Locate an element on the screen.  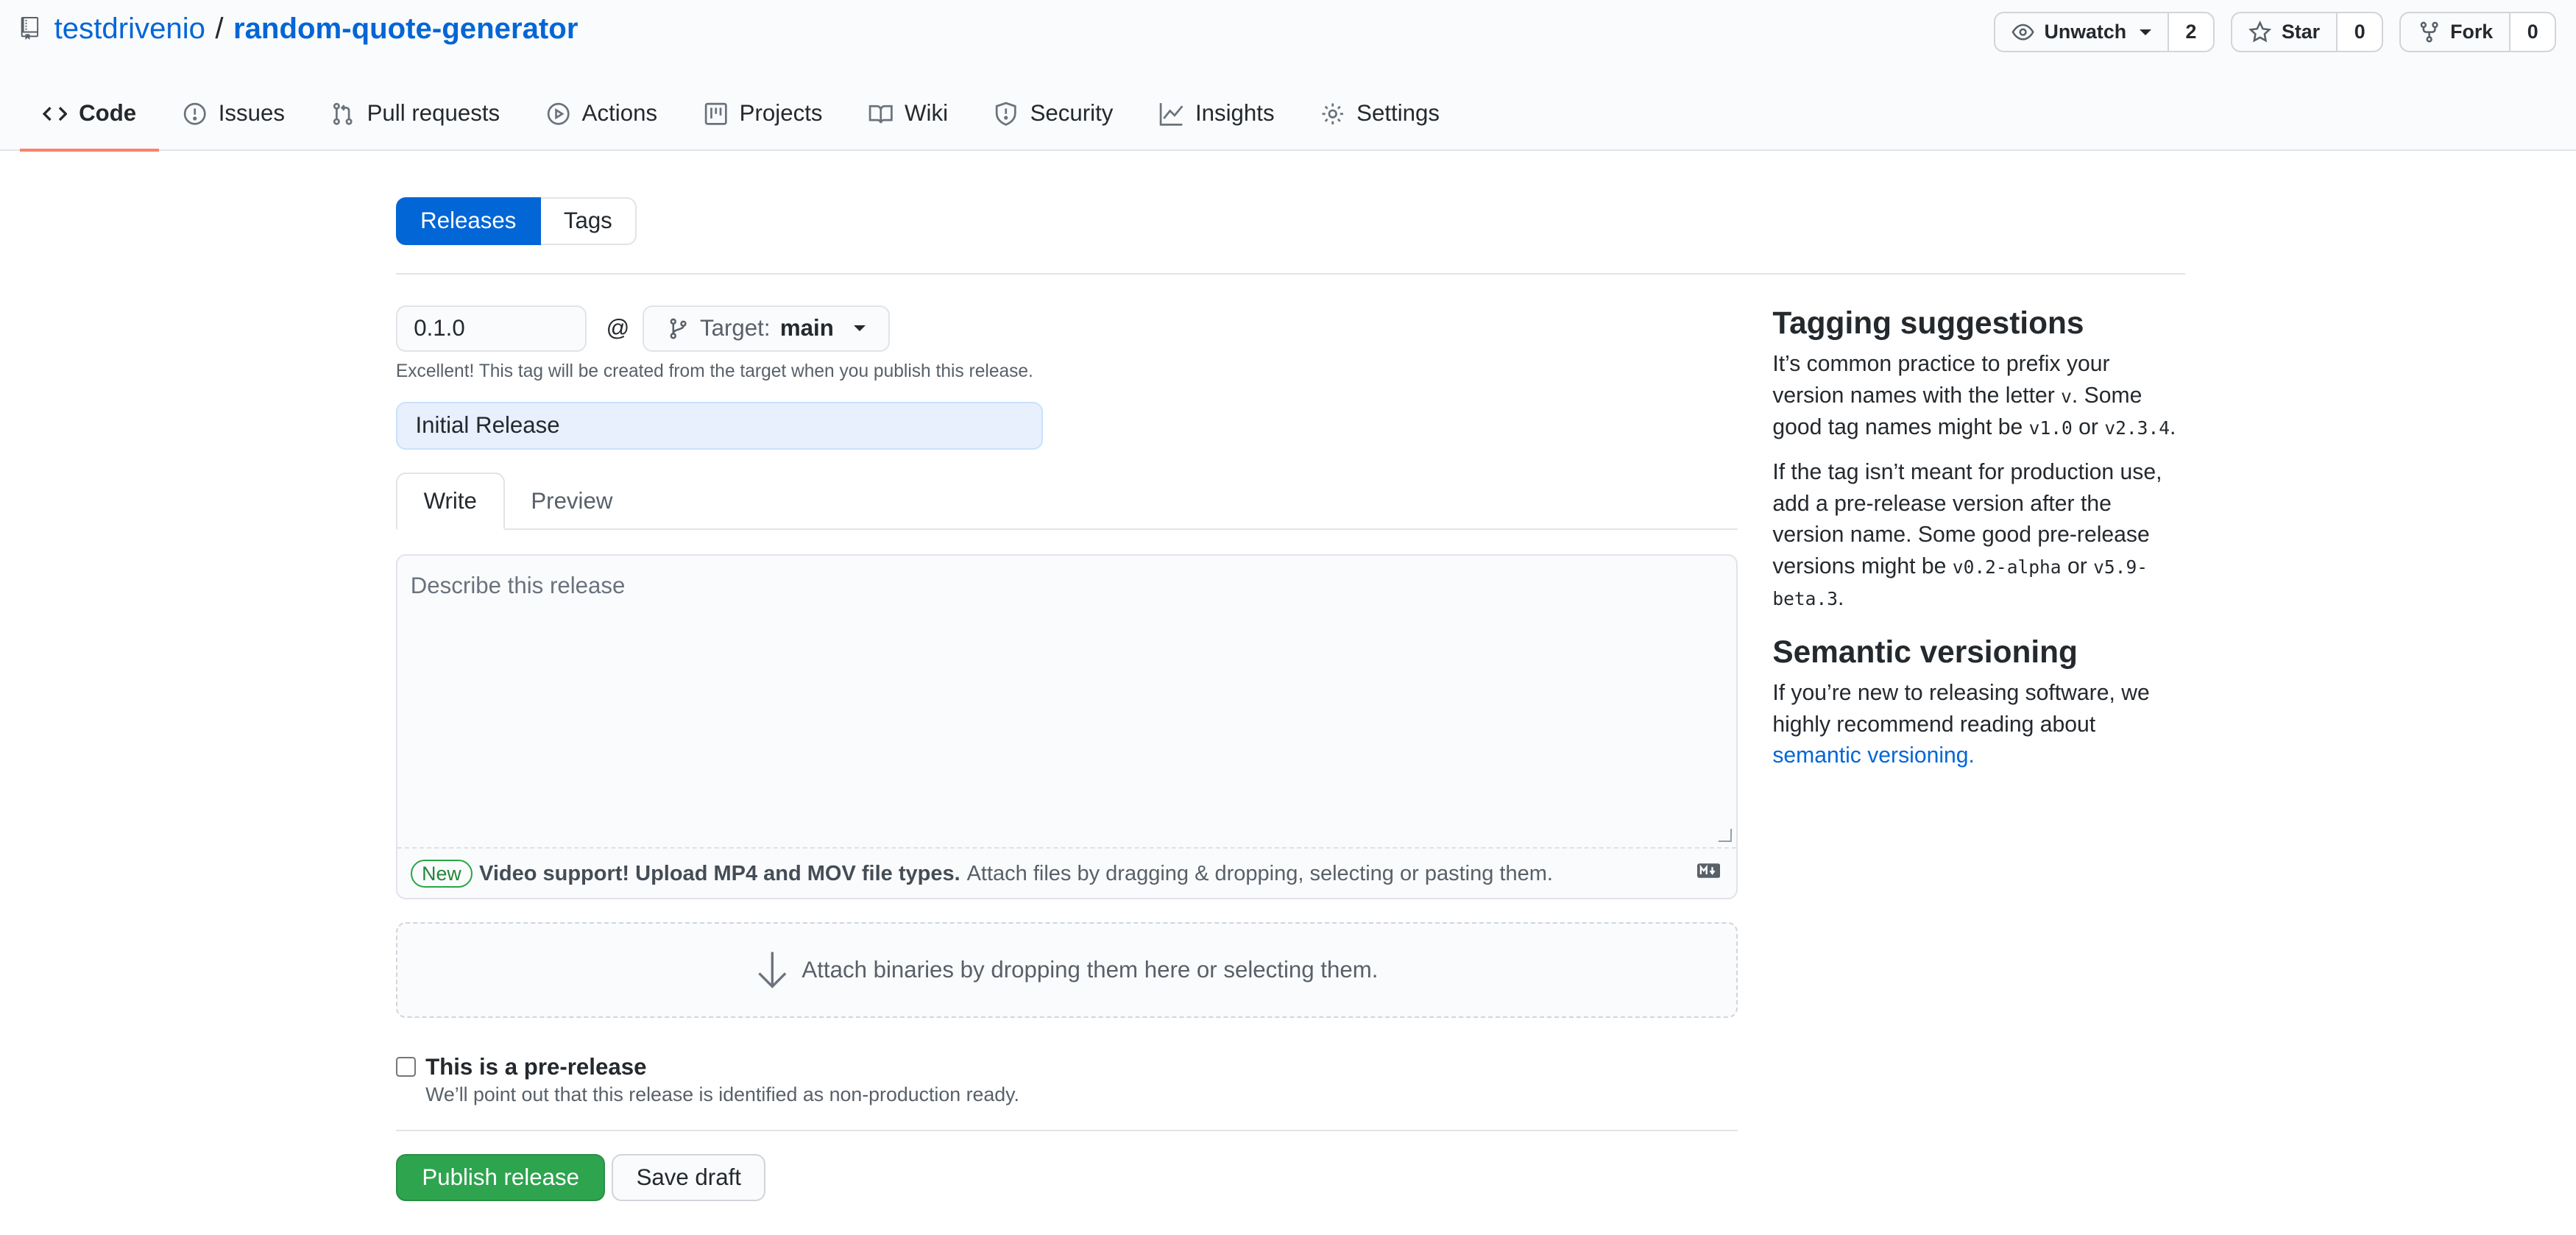
tab-write: Write is located at coordinates (450, 501).